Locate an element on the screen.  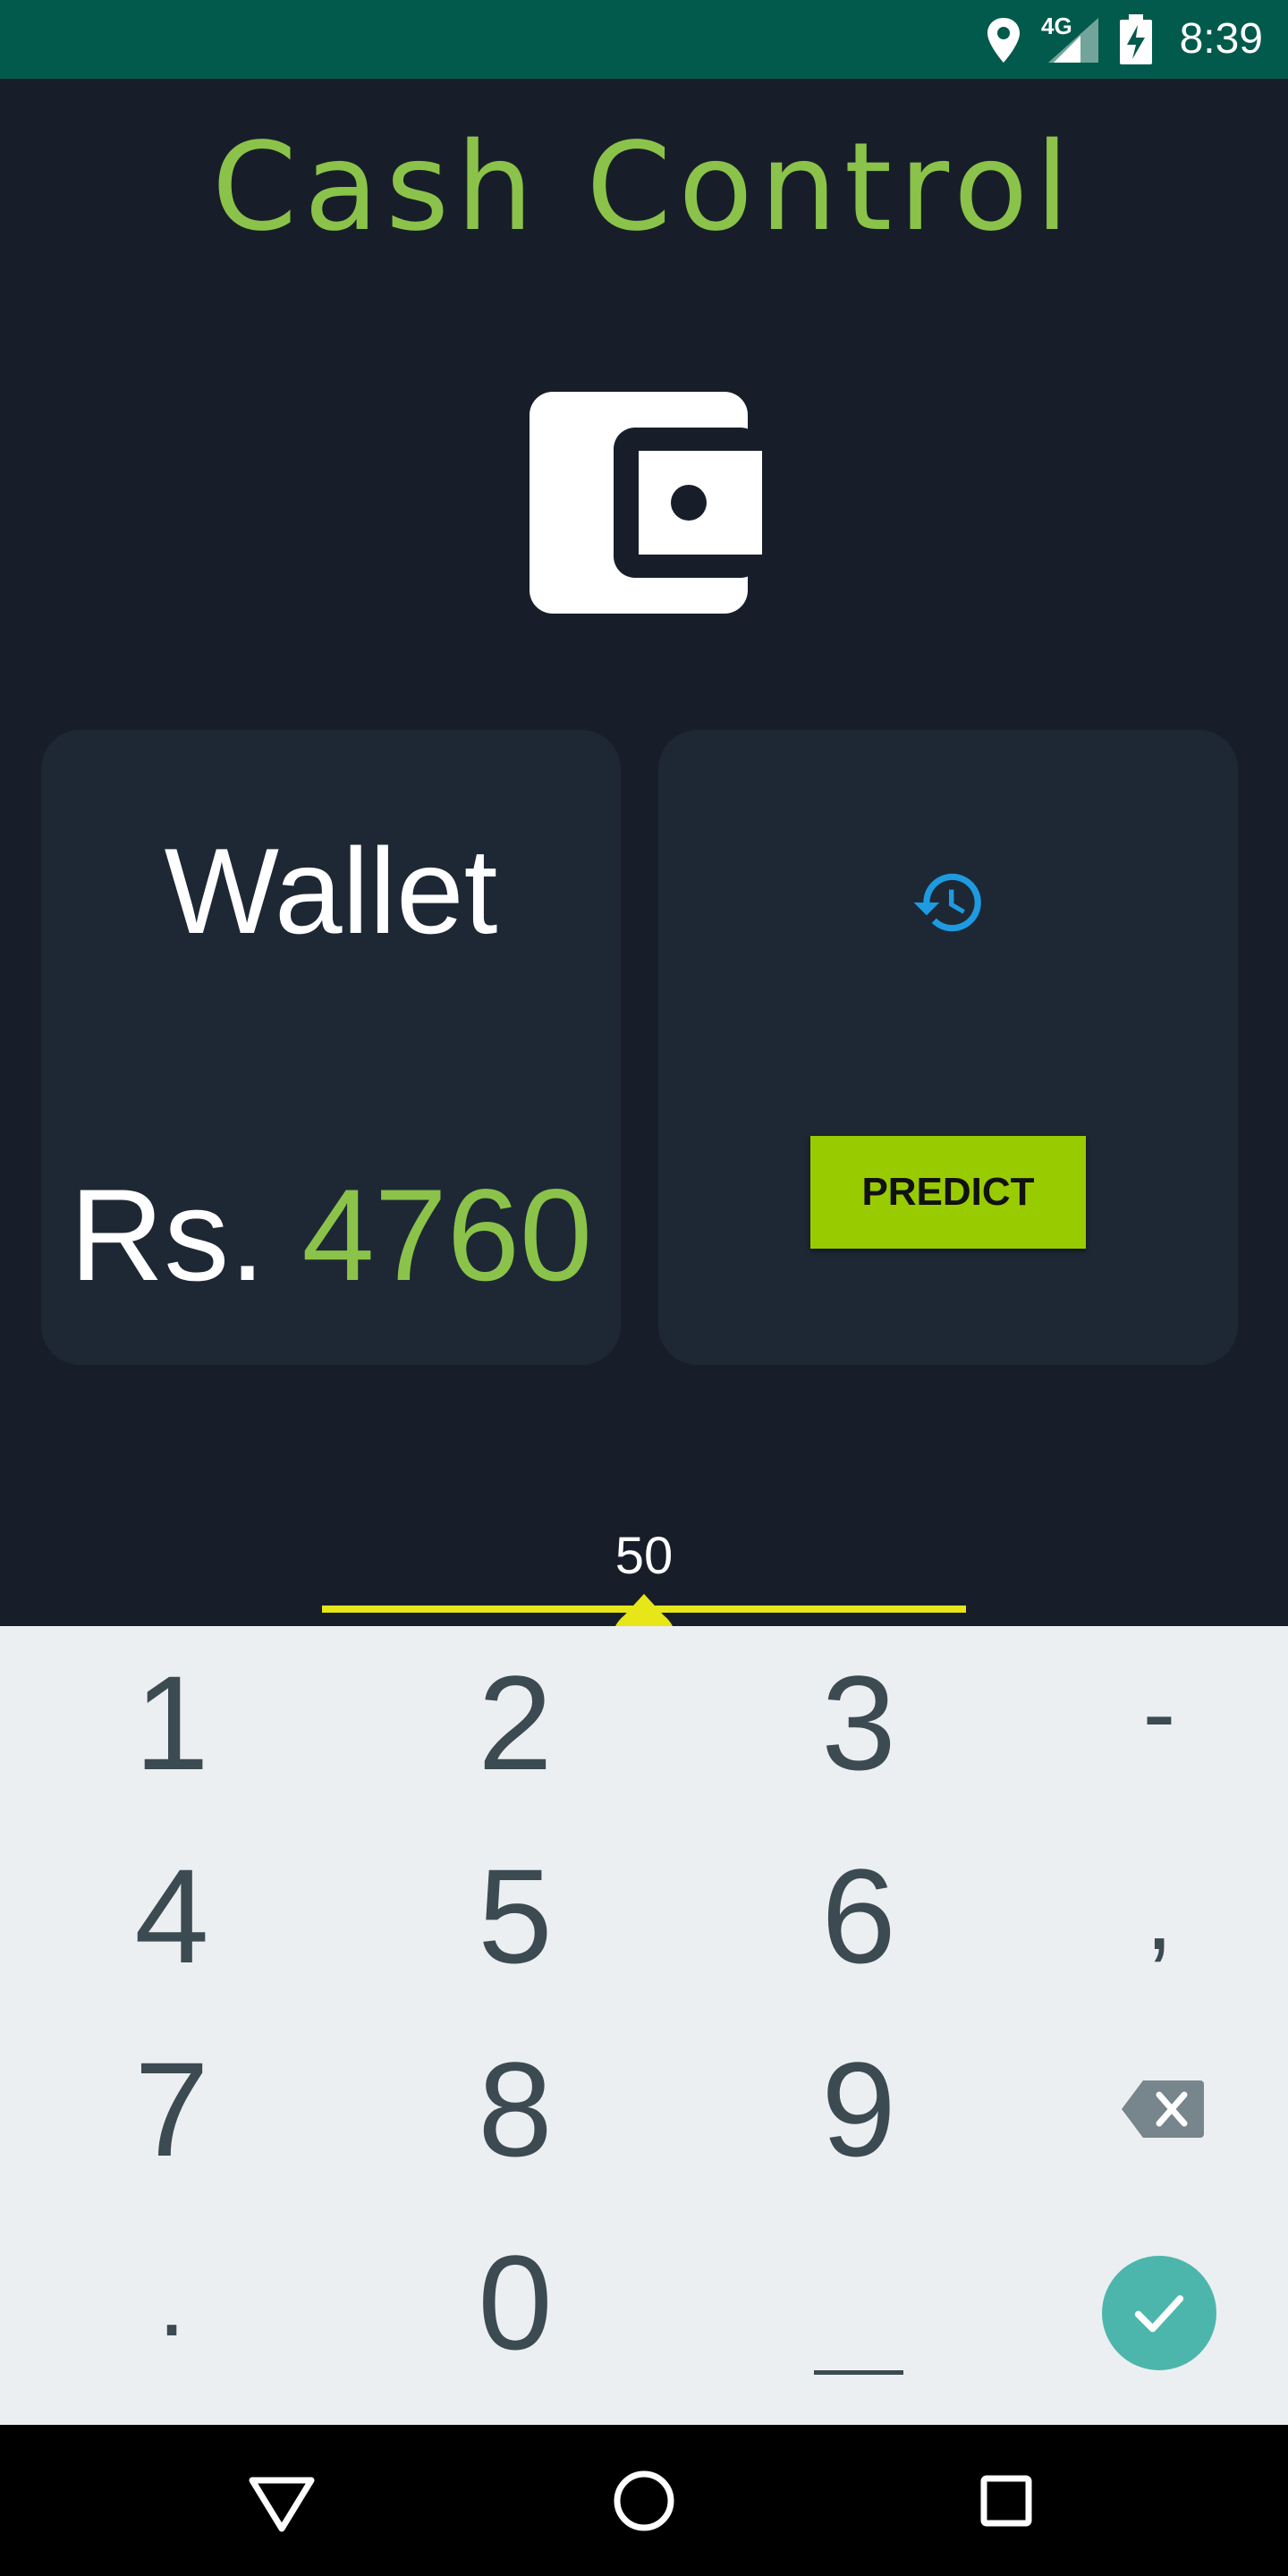
currency-label: Rs. is located at coordinates (167, 1235).